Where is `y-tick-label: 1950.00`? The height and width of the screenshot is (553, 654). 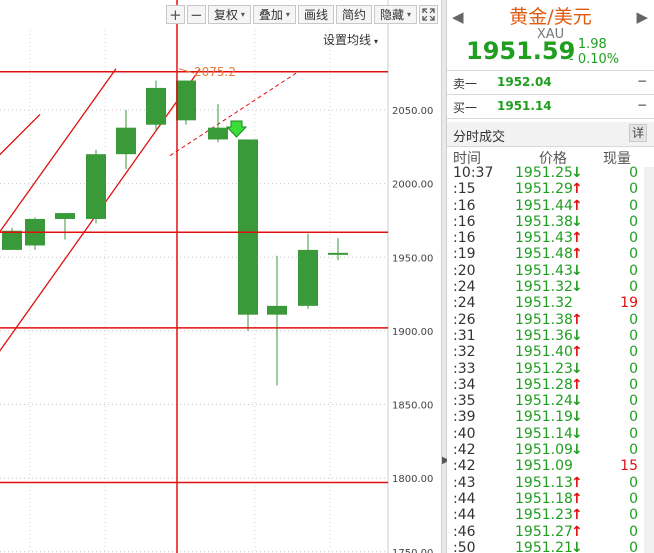 y-tick-label: 1950.00 is located at coordinates (412, 258).